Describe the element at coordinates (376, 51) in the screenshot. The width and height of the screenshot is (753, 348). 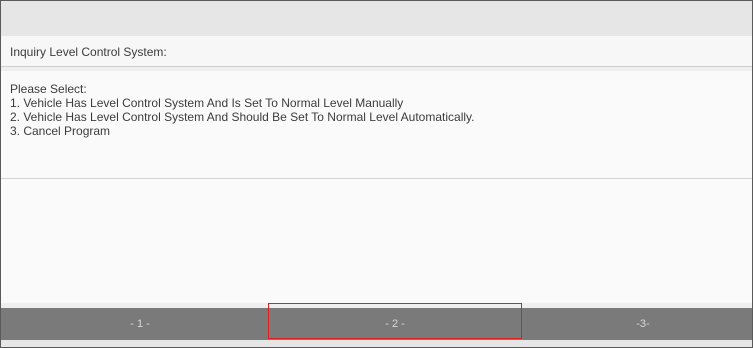
I see `inquiry-header: Inquiry Level Control System:` at that location.